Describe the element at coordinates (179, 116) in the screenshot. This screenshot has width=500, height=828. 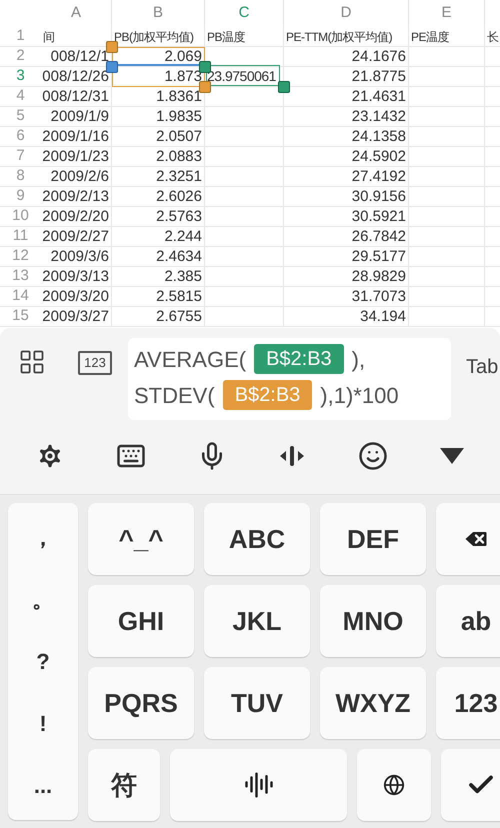
I see `table-cell: 1.9835` at that location.